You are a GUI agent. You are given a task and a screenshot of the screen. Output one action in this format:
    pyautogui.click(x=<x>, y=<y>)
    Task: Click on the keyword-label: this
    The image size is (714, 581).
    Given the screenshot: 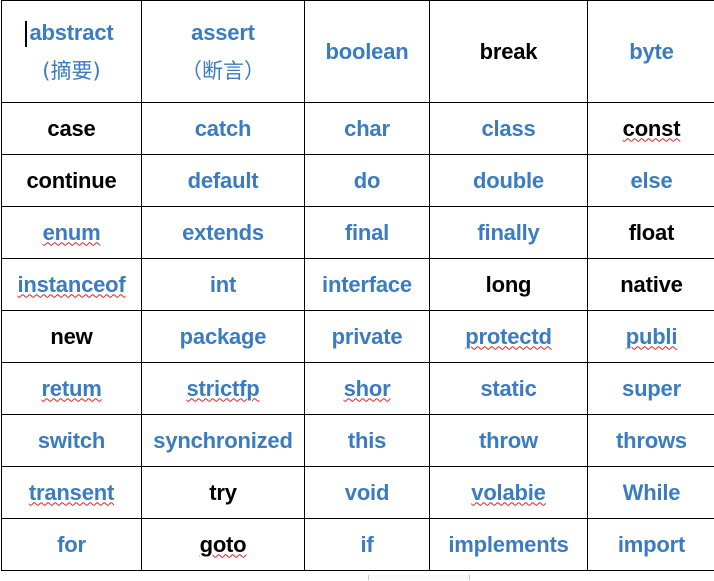 What is the action you would take?
    pyautogui.click(x=367, y=440)
    